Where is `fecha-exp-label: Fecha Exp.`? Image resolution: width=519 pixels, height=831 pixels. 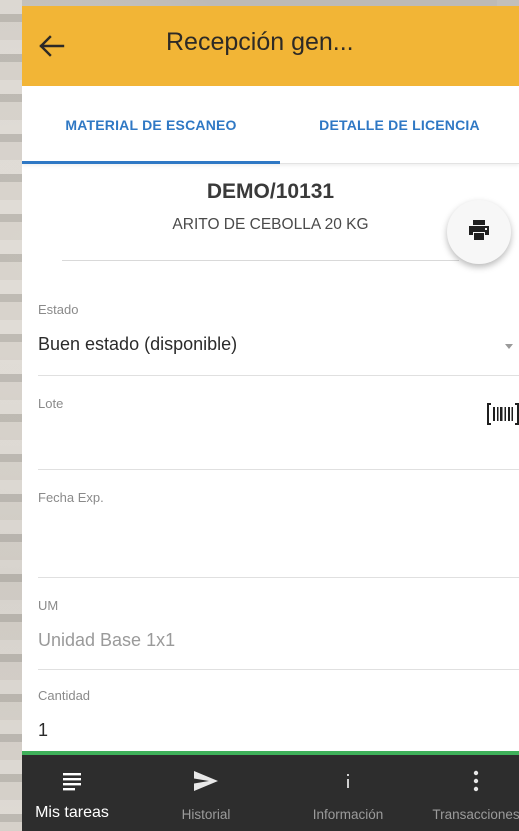
fecha-exp-label: Fecha Exp. is located at coordinates (71, 497).